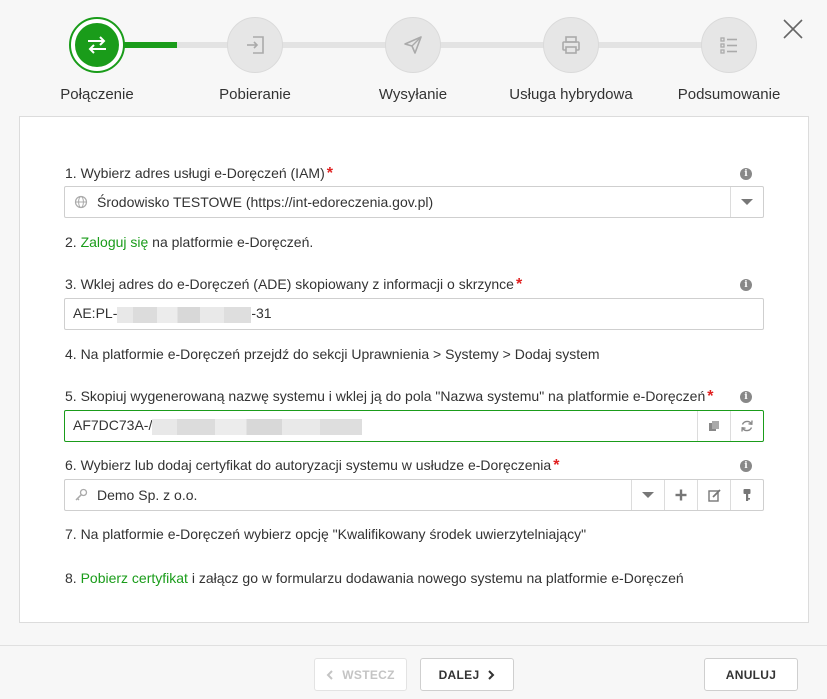  I want to click on refresh-icon, so click(747, 426).